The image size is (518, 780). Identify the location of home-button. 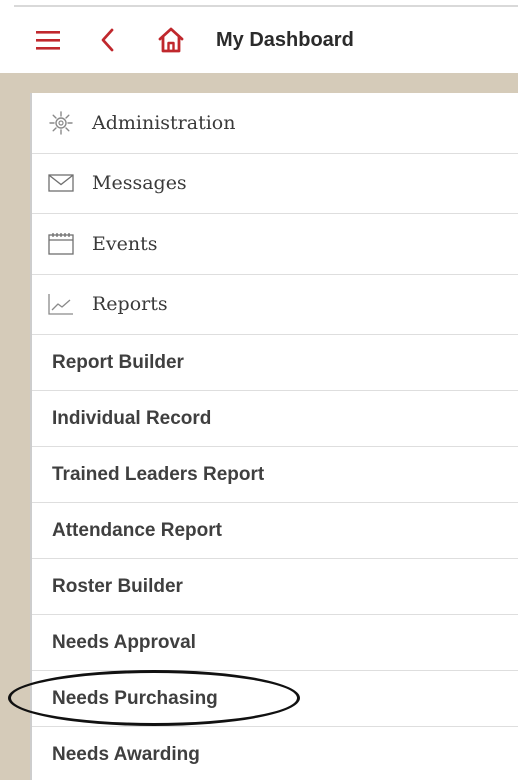
(171, 40).